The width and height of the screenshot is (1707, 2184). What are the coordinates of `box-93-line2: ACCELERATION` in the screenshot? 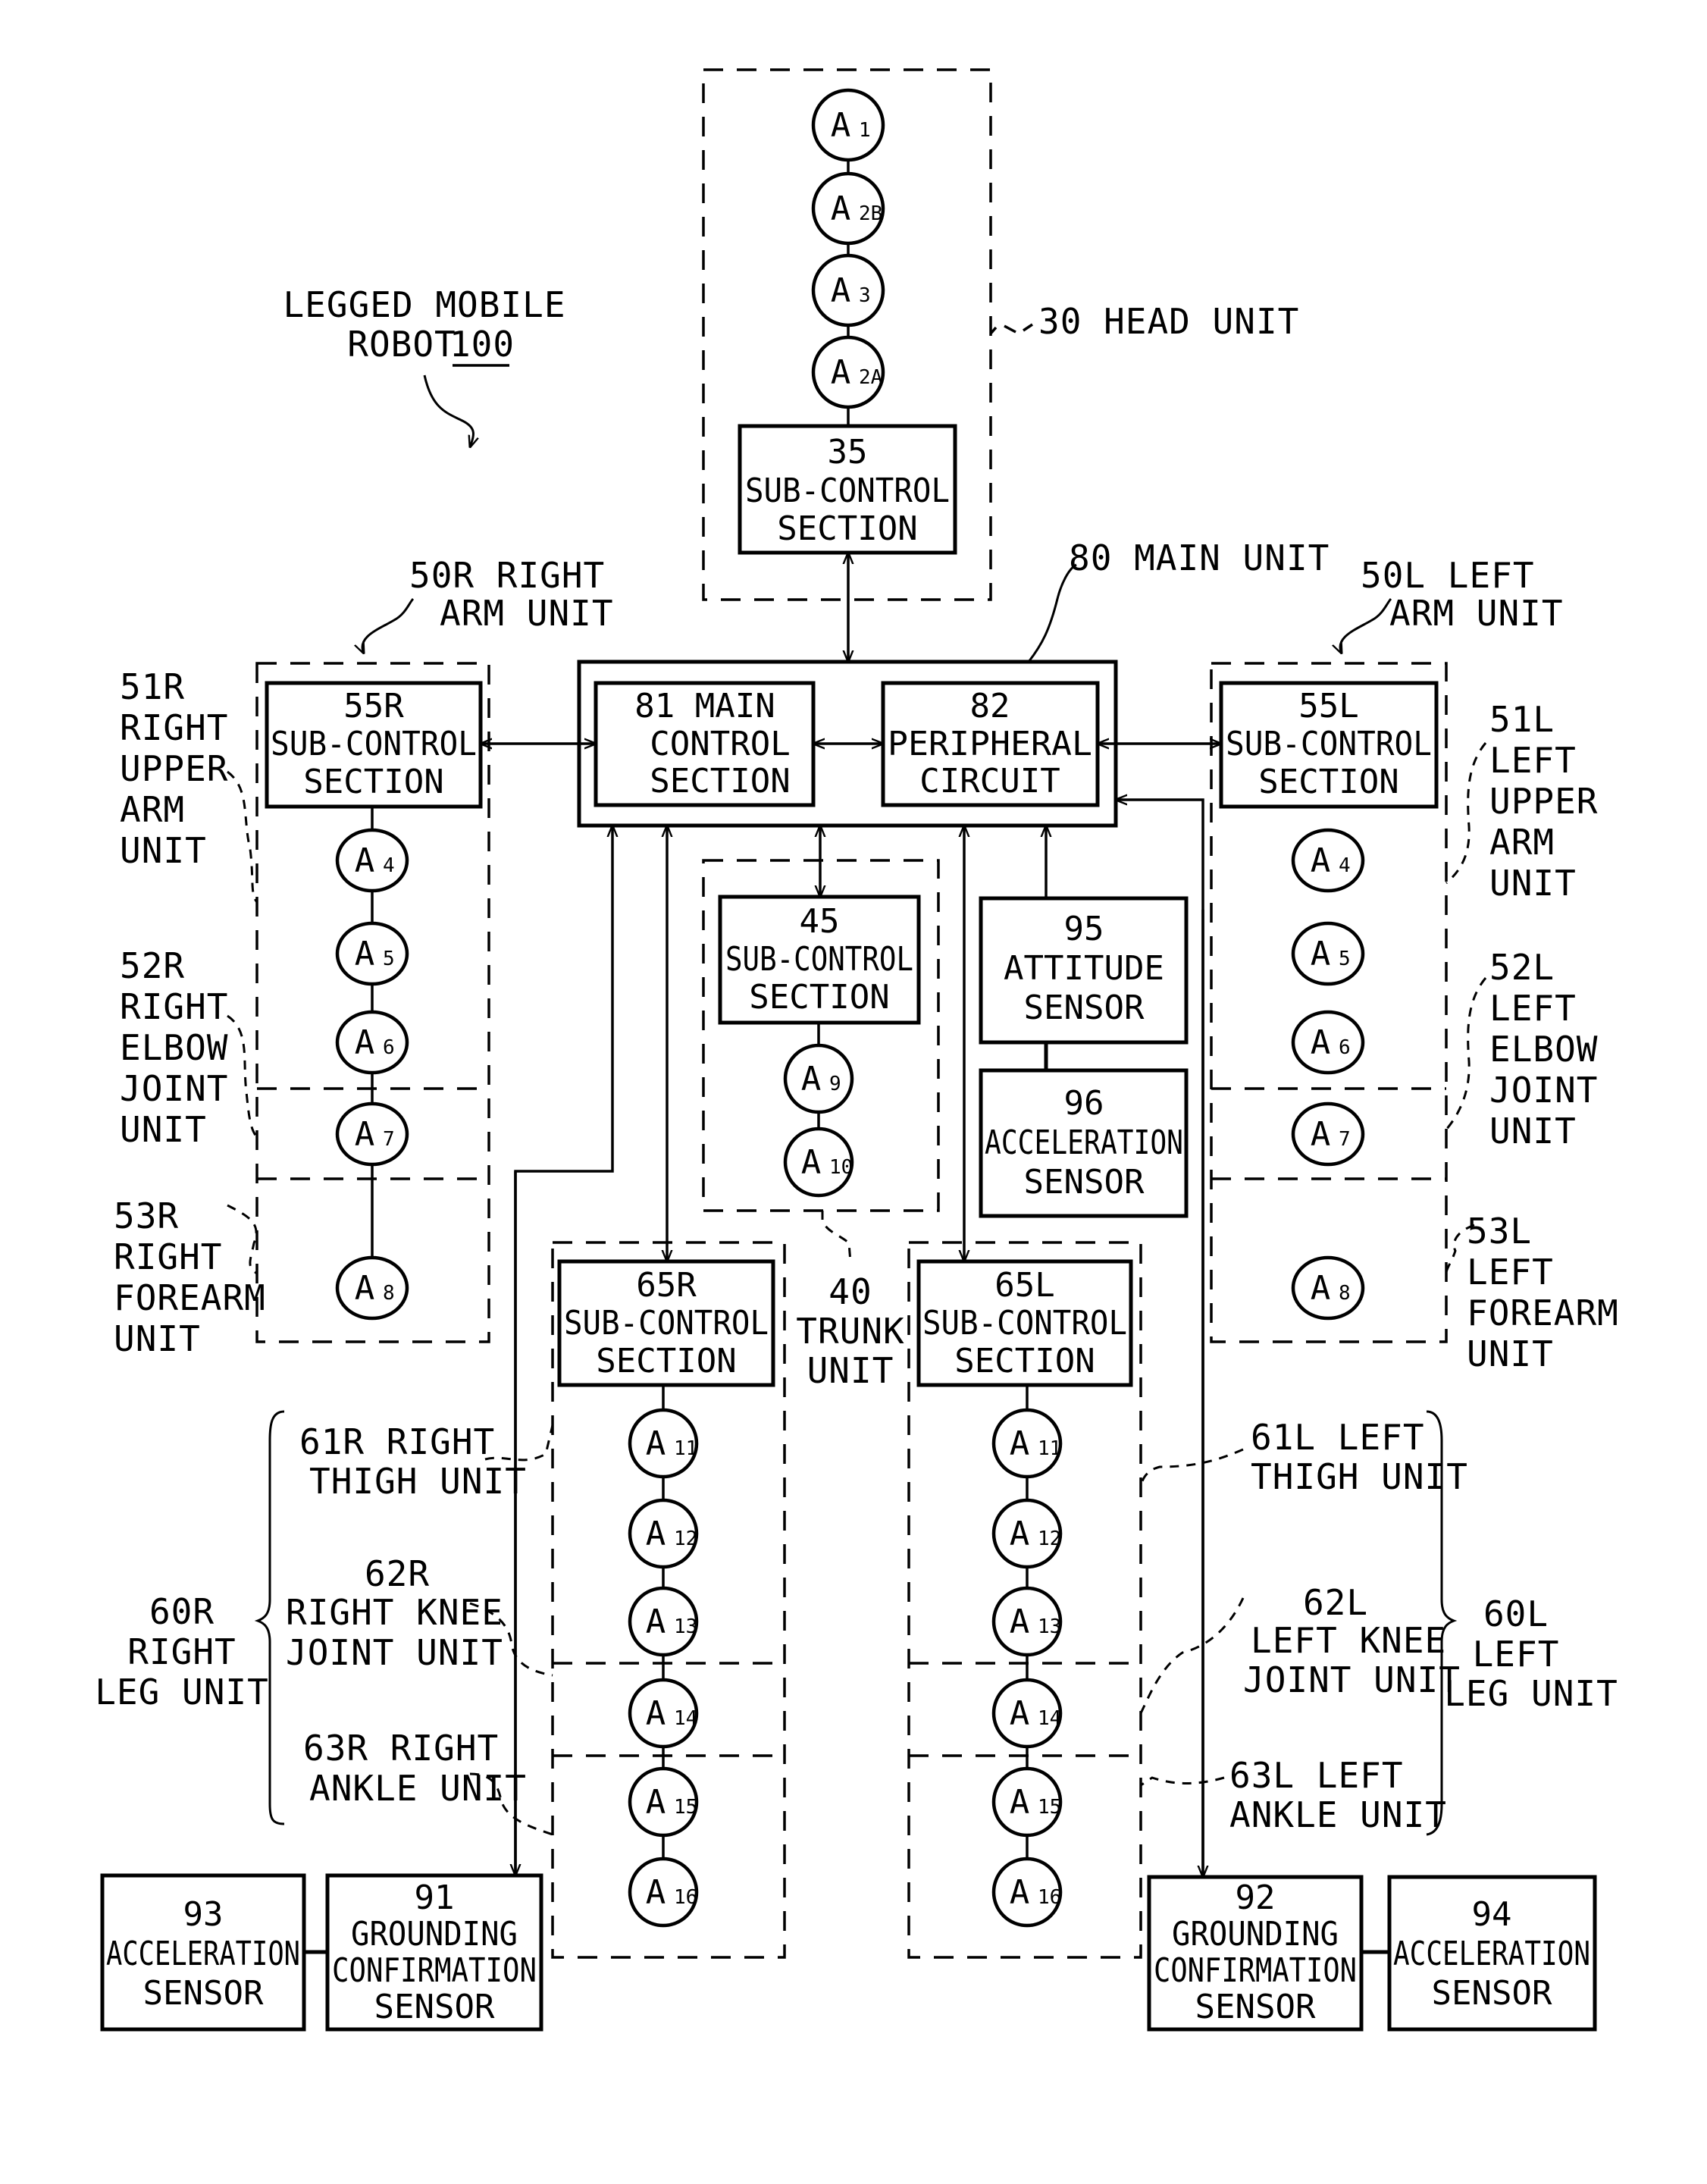 It's located at (203, 1954).